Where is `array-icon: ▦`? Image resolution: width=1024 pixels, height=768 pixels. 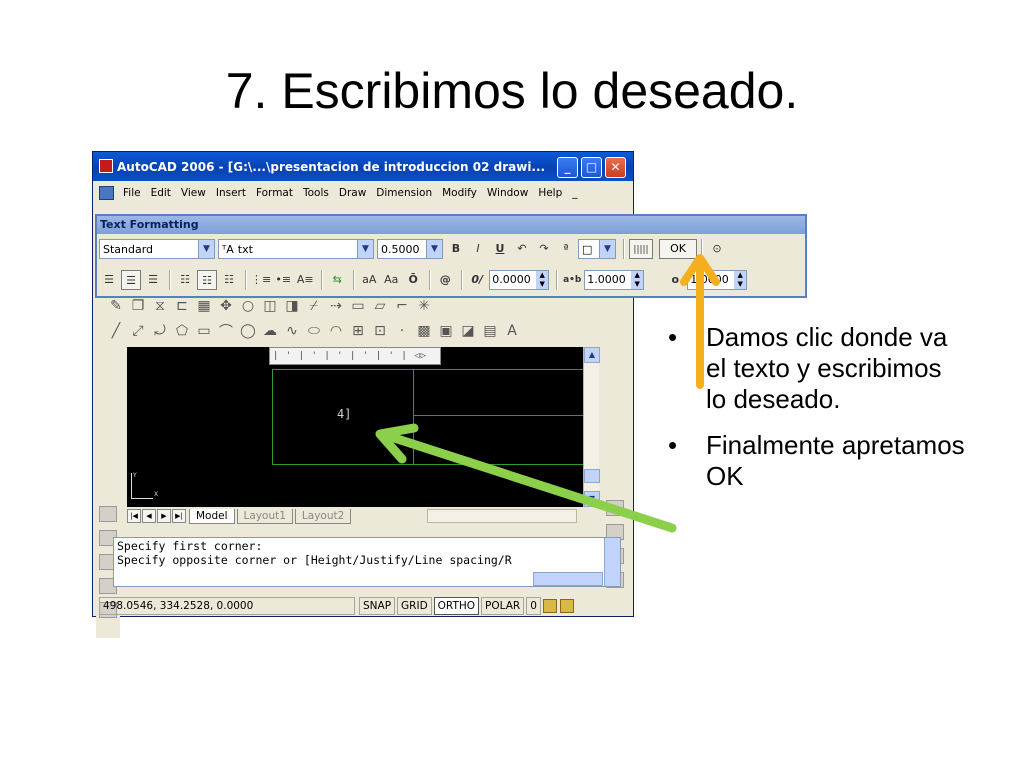
array-icon: ▦ is located at coordinates (204, 306).